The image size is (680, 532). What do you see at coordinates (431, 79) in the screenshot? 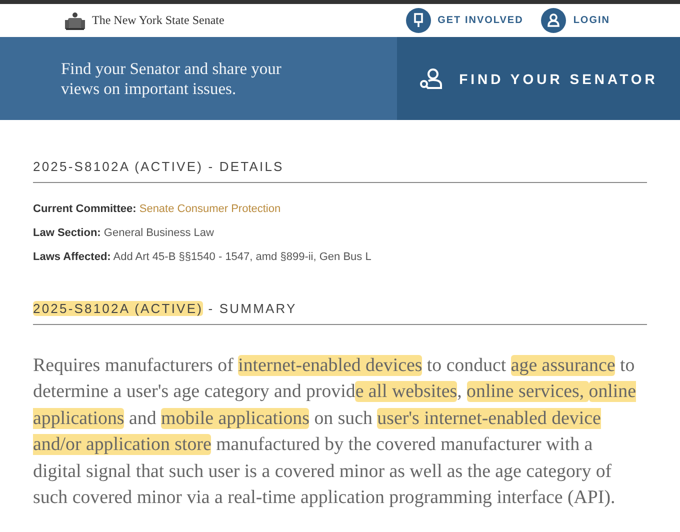
I see `person-search-icon` at bounding box center [431, 79].